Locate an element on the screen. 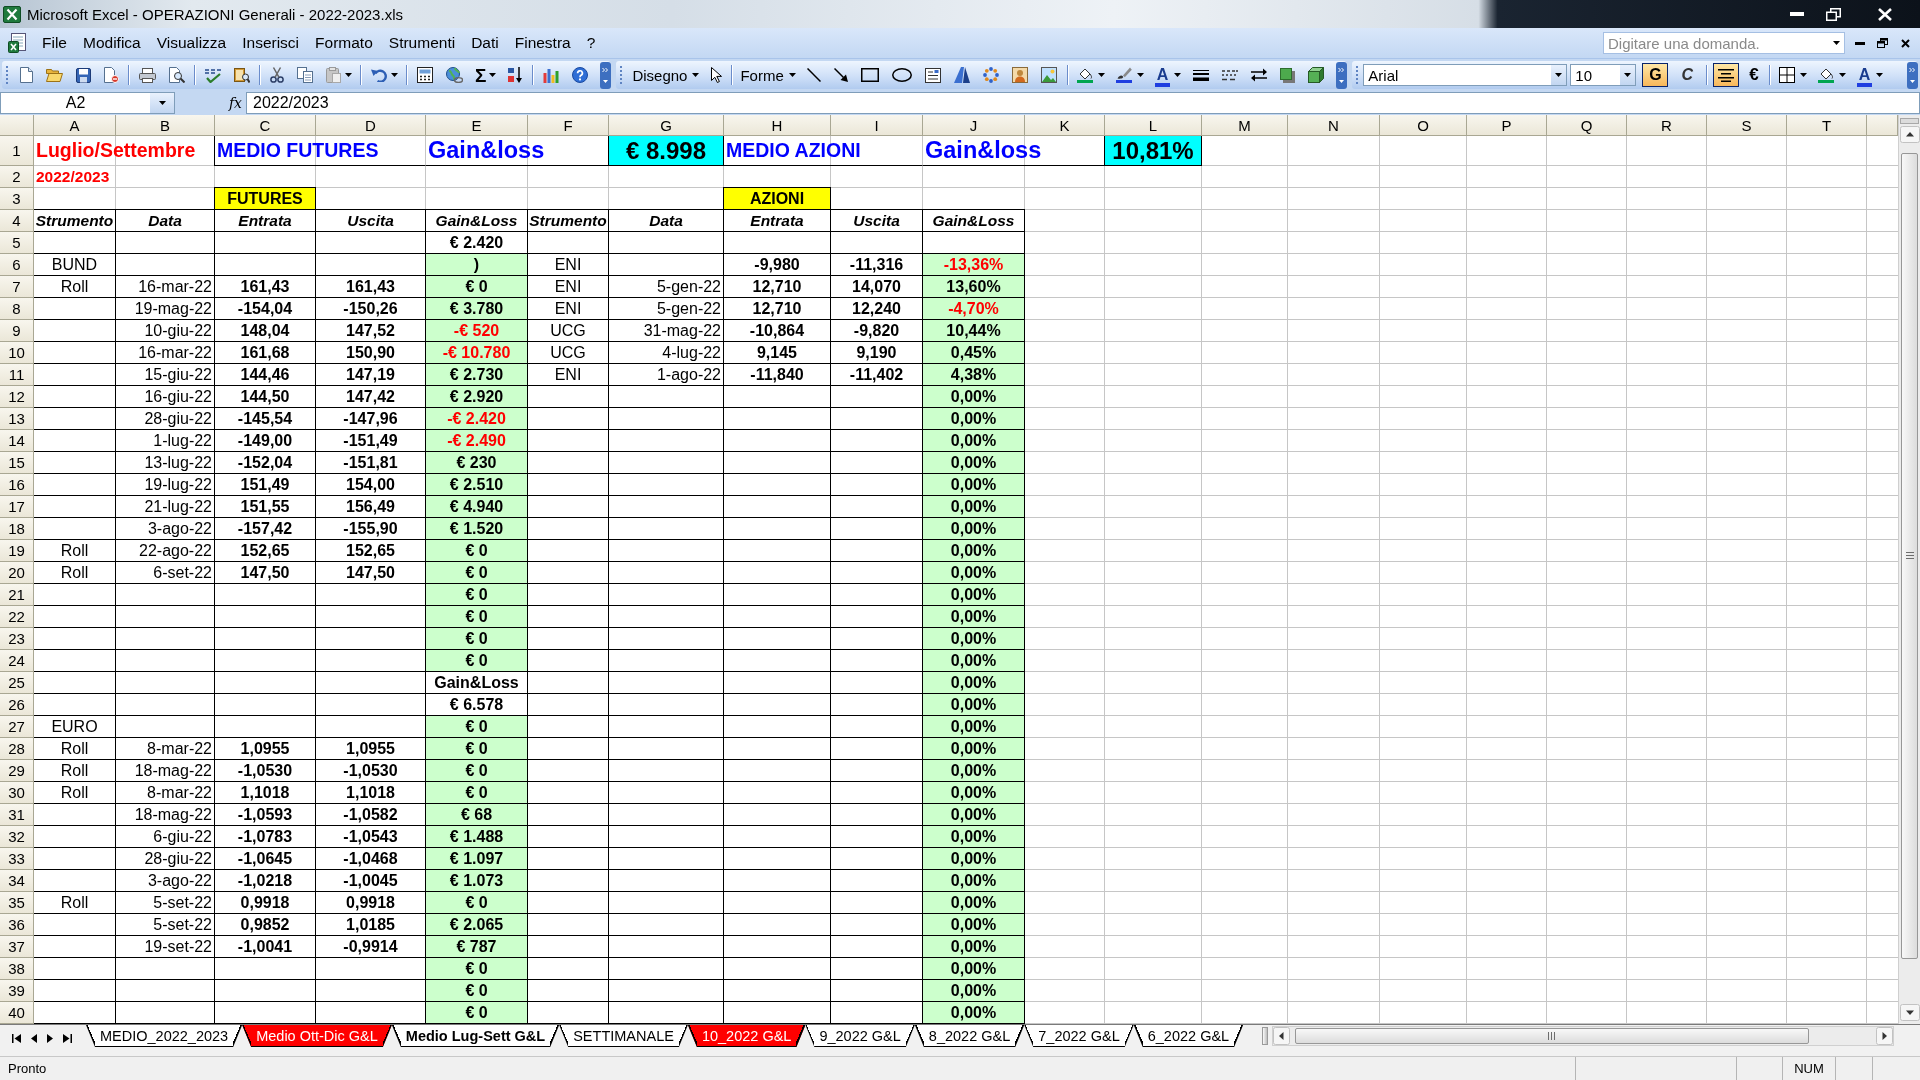 The height and width of the screenshot is (1080, 1920). column-header: K is located at coordinates (1065, 125).